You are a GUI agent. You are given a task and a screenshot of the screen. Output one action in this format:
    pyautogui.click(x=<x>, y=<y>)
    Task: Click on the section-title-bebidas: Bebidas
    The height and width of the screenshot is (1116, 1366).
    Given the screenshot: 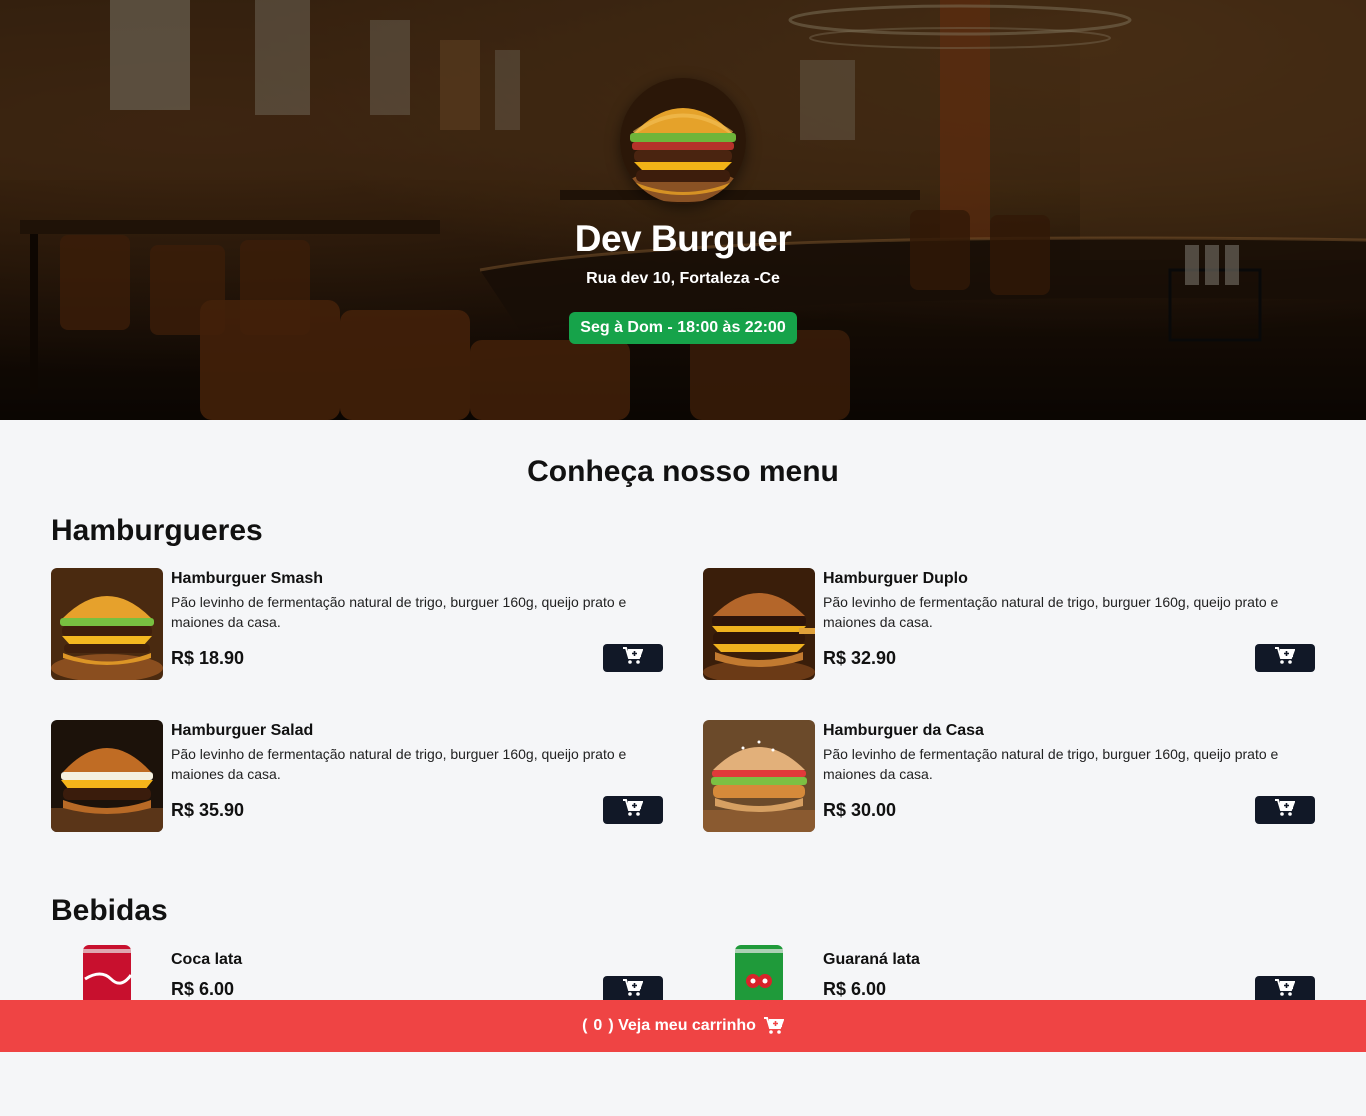 What is the action you would take?
    pyautogui.click(x=109, y=910)
    